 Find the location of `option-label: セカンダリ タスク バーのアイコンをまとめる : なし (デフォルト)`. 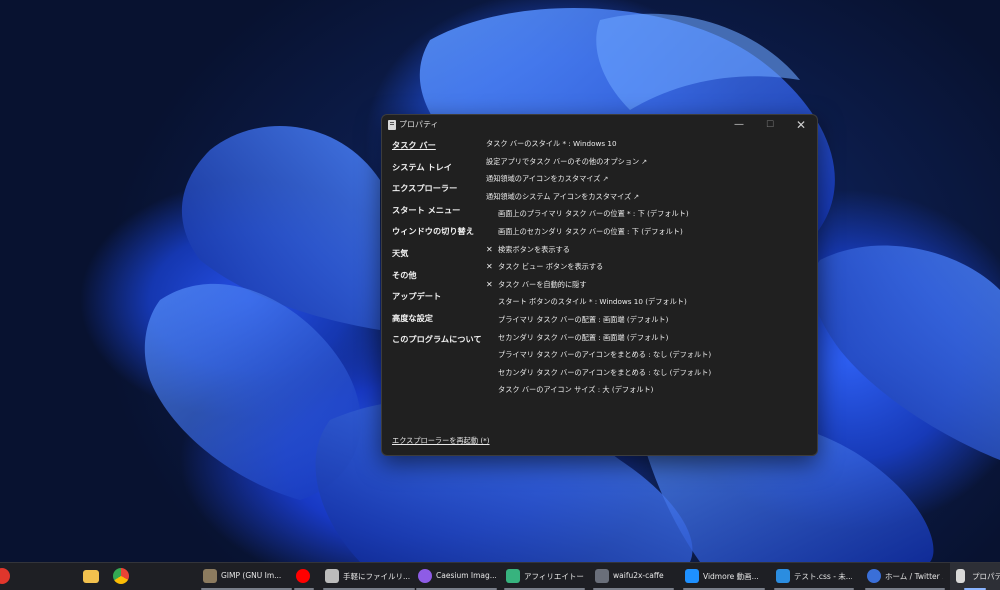

option-label: セカンダリ タスク バーのアイコンをまとめる : なし (デフォルト) is located at coordinates (605, 372).